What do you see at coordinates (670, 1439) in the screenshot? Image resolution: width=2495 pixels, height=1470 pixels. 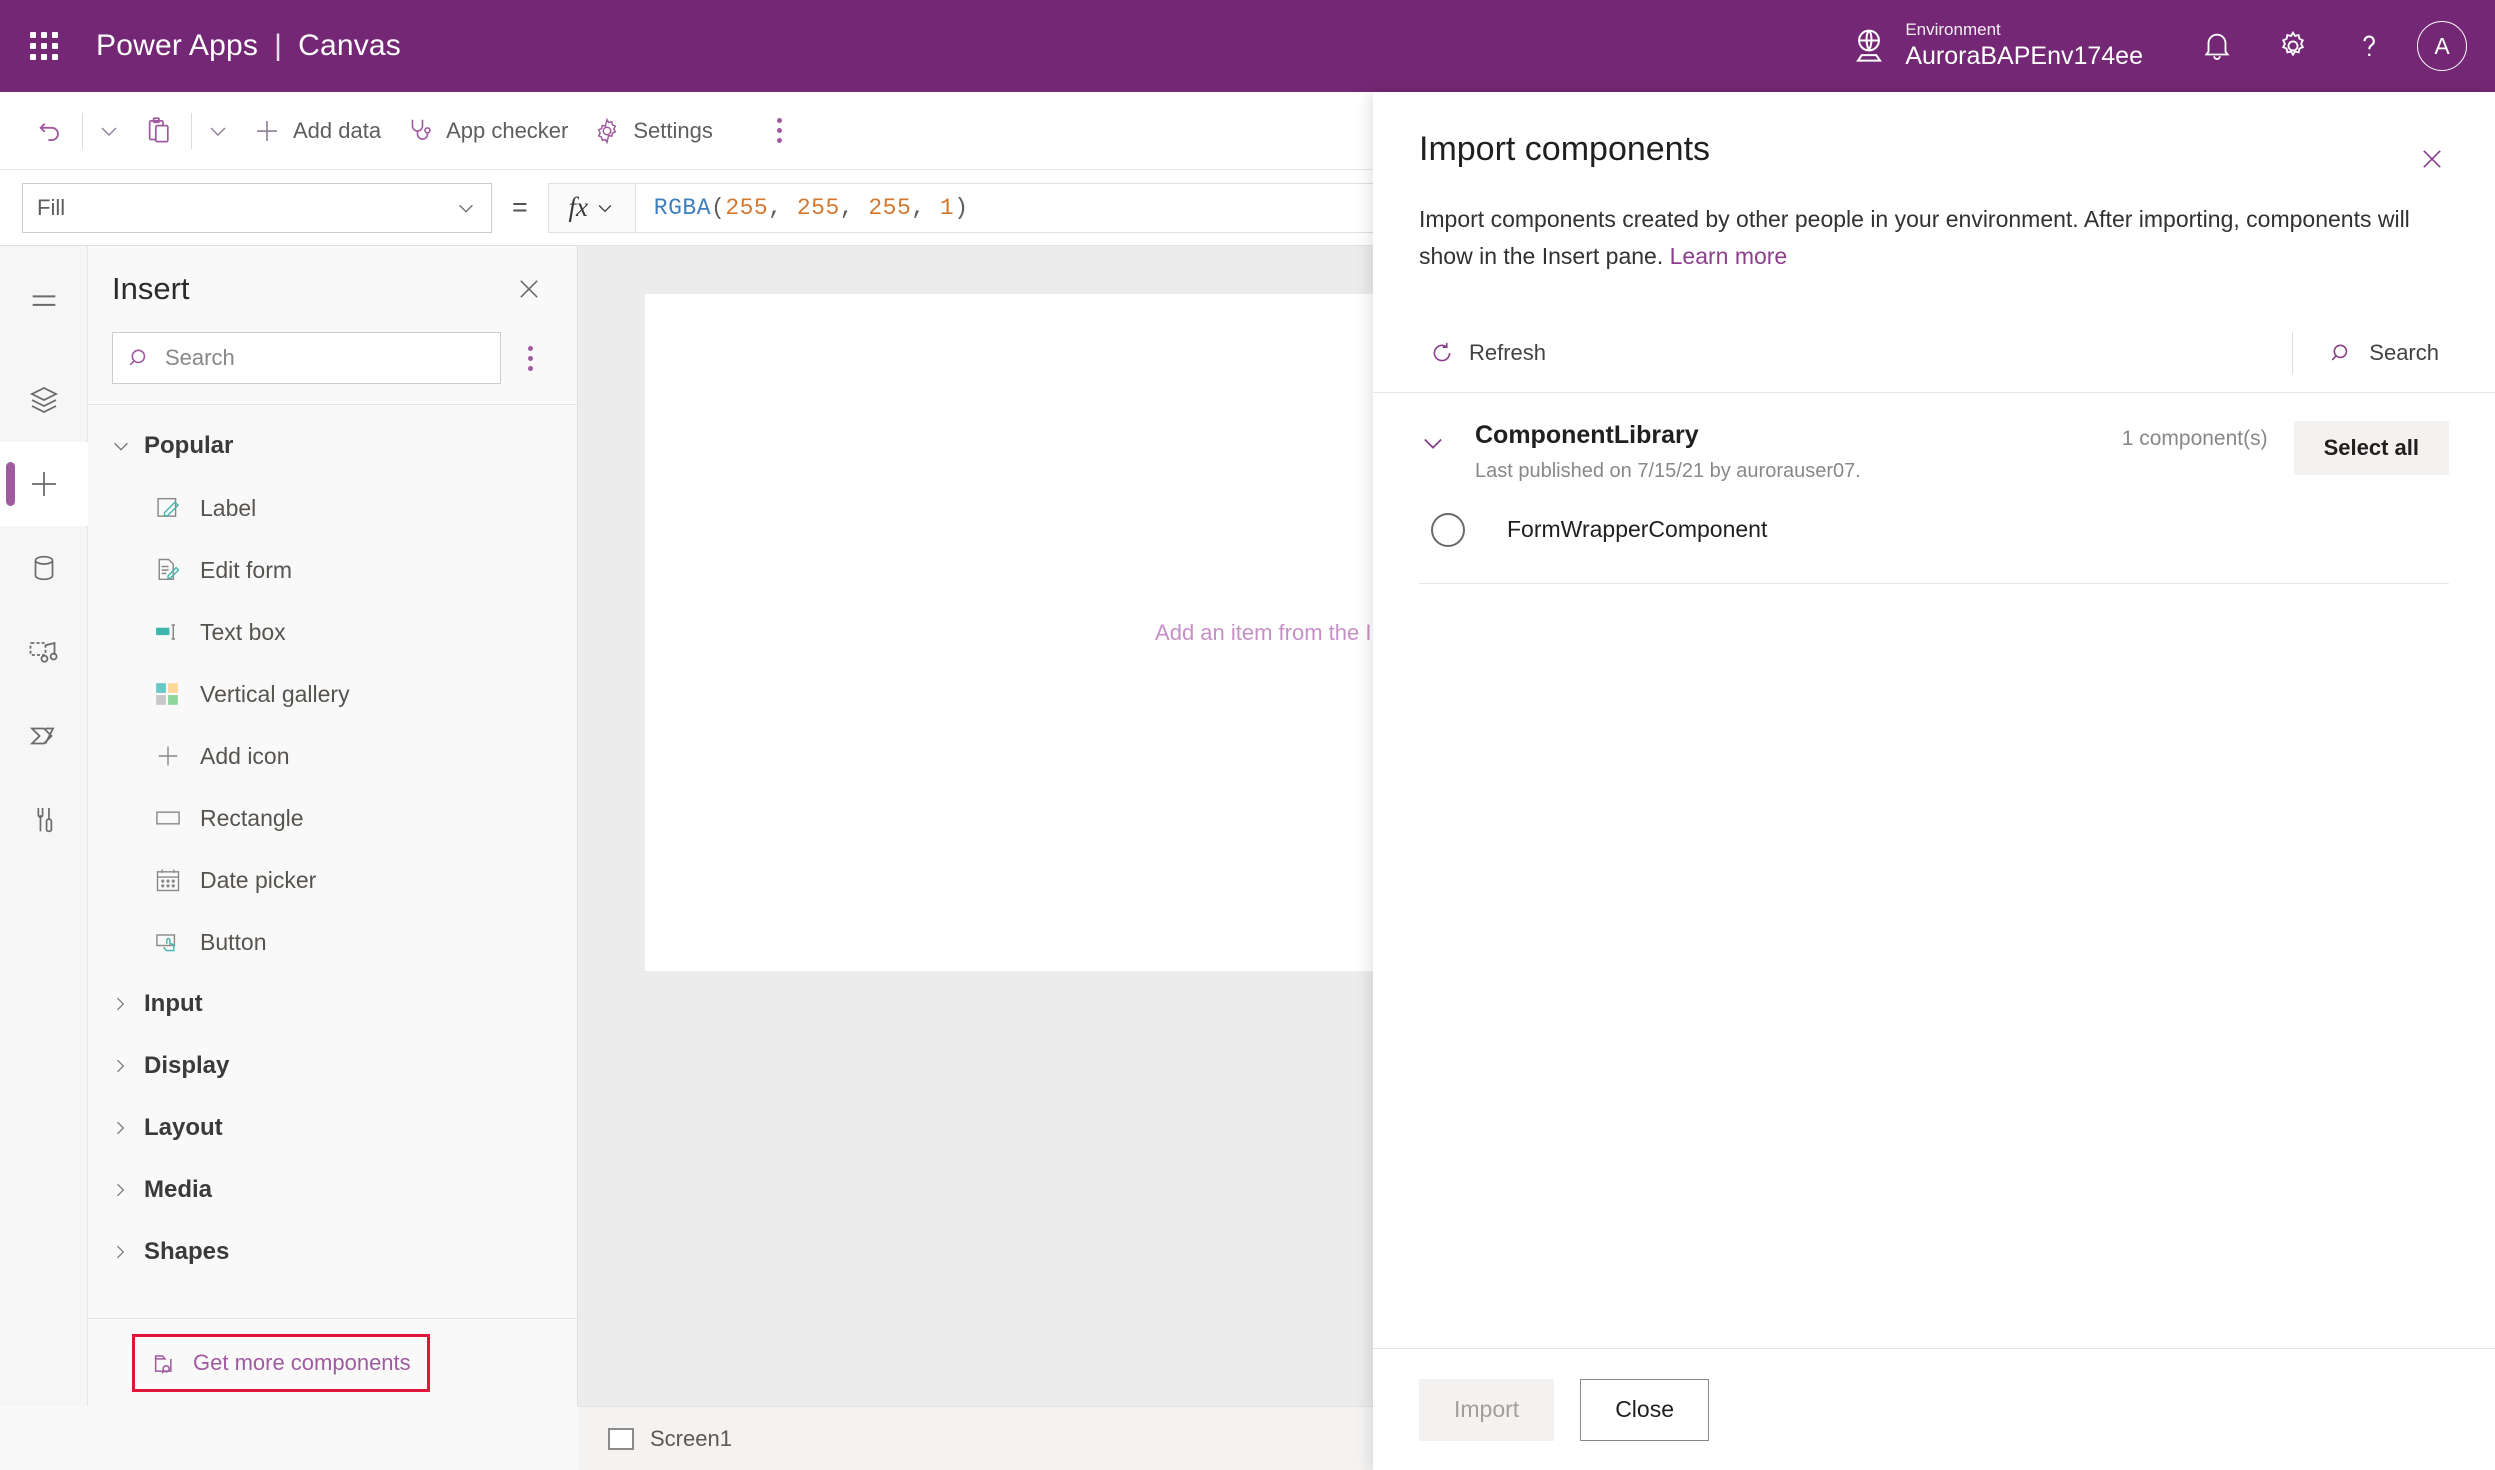 I see `status-screen-selector: Screen1` at bounding box center [670, 1439].